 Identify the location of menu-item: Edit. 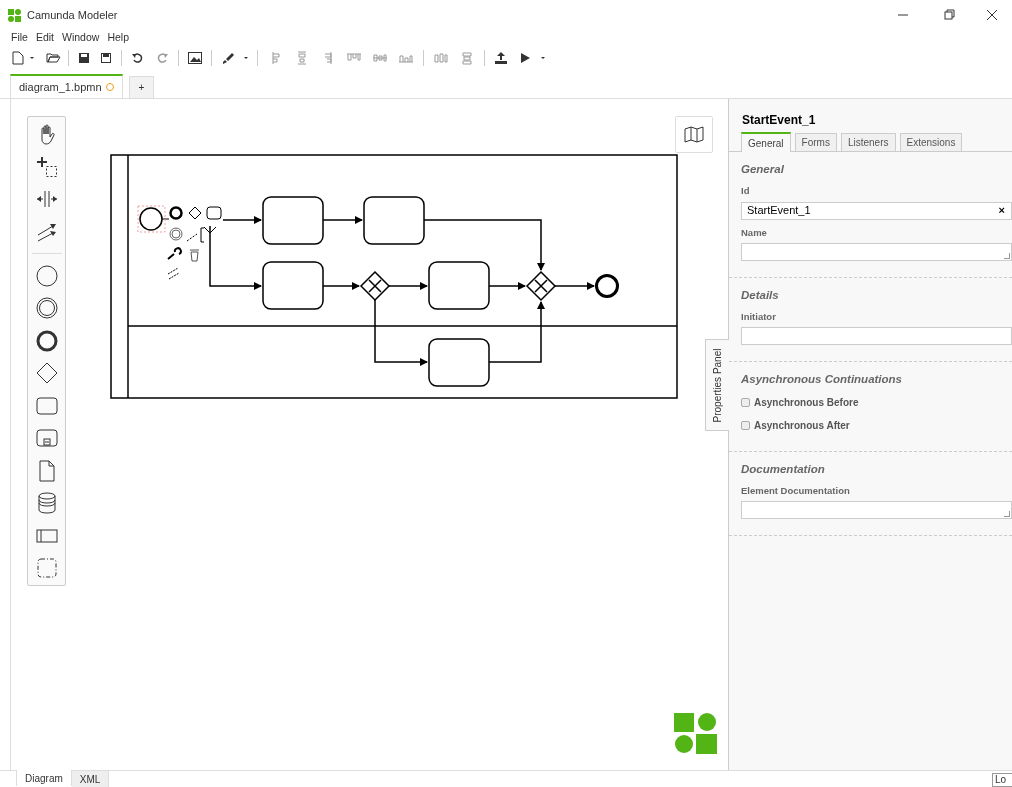
(44, 37).